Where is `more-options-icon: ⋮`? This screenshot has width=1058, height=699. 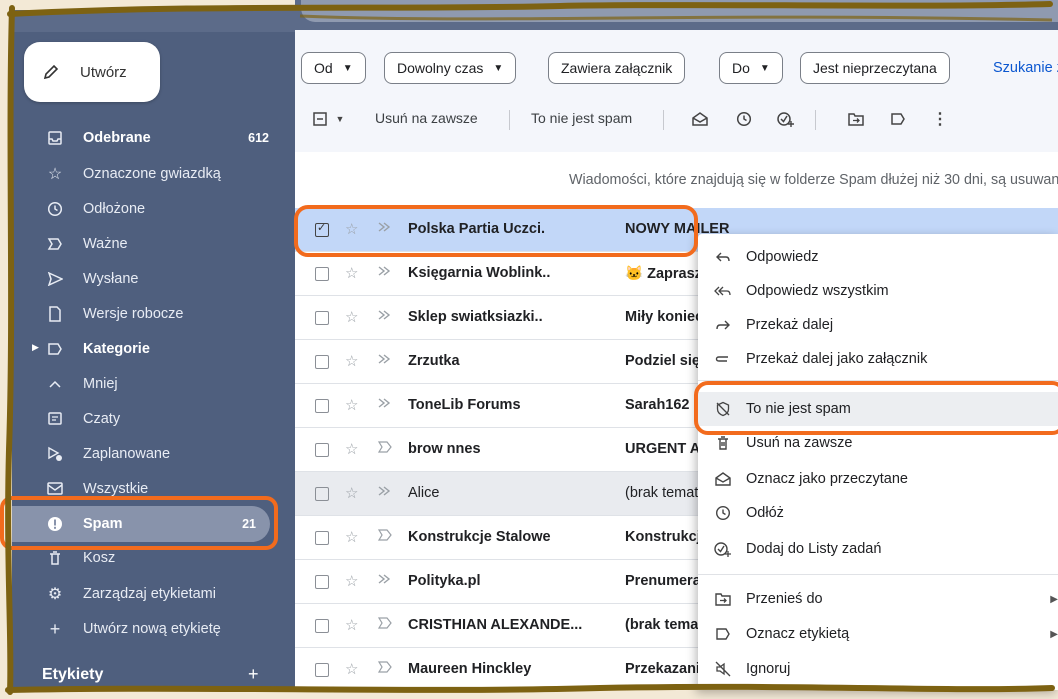 more-options-icon: ⋮ is located at coordinates (940, 119).